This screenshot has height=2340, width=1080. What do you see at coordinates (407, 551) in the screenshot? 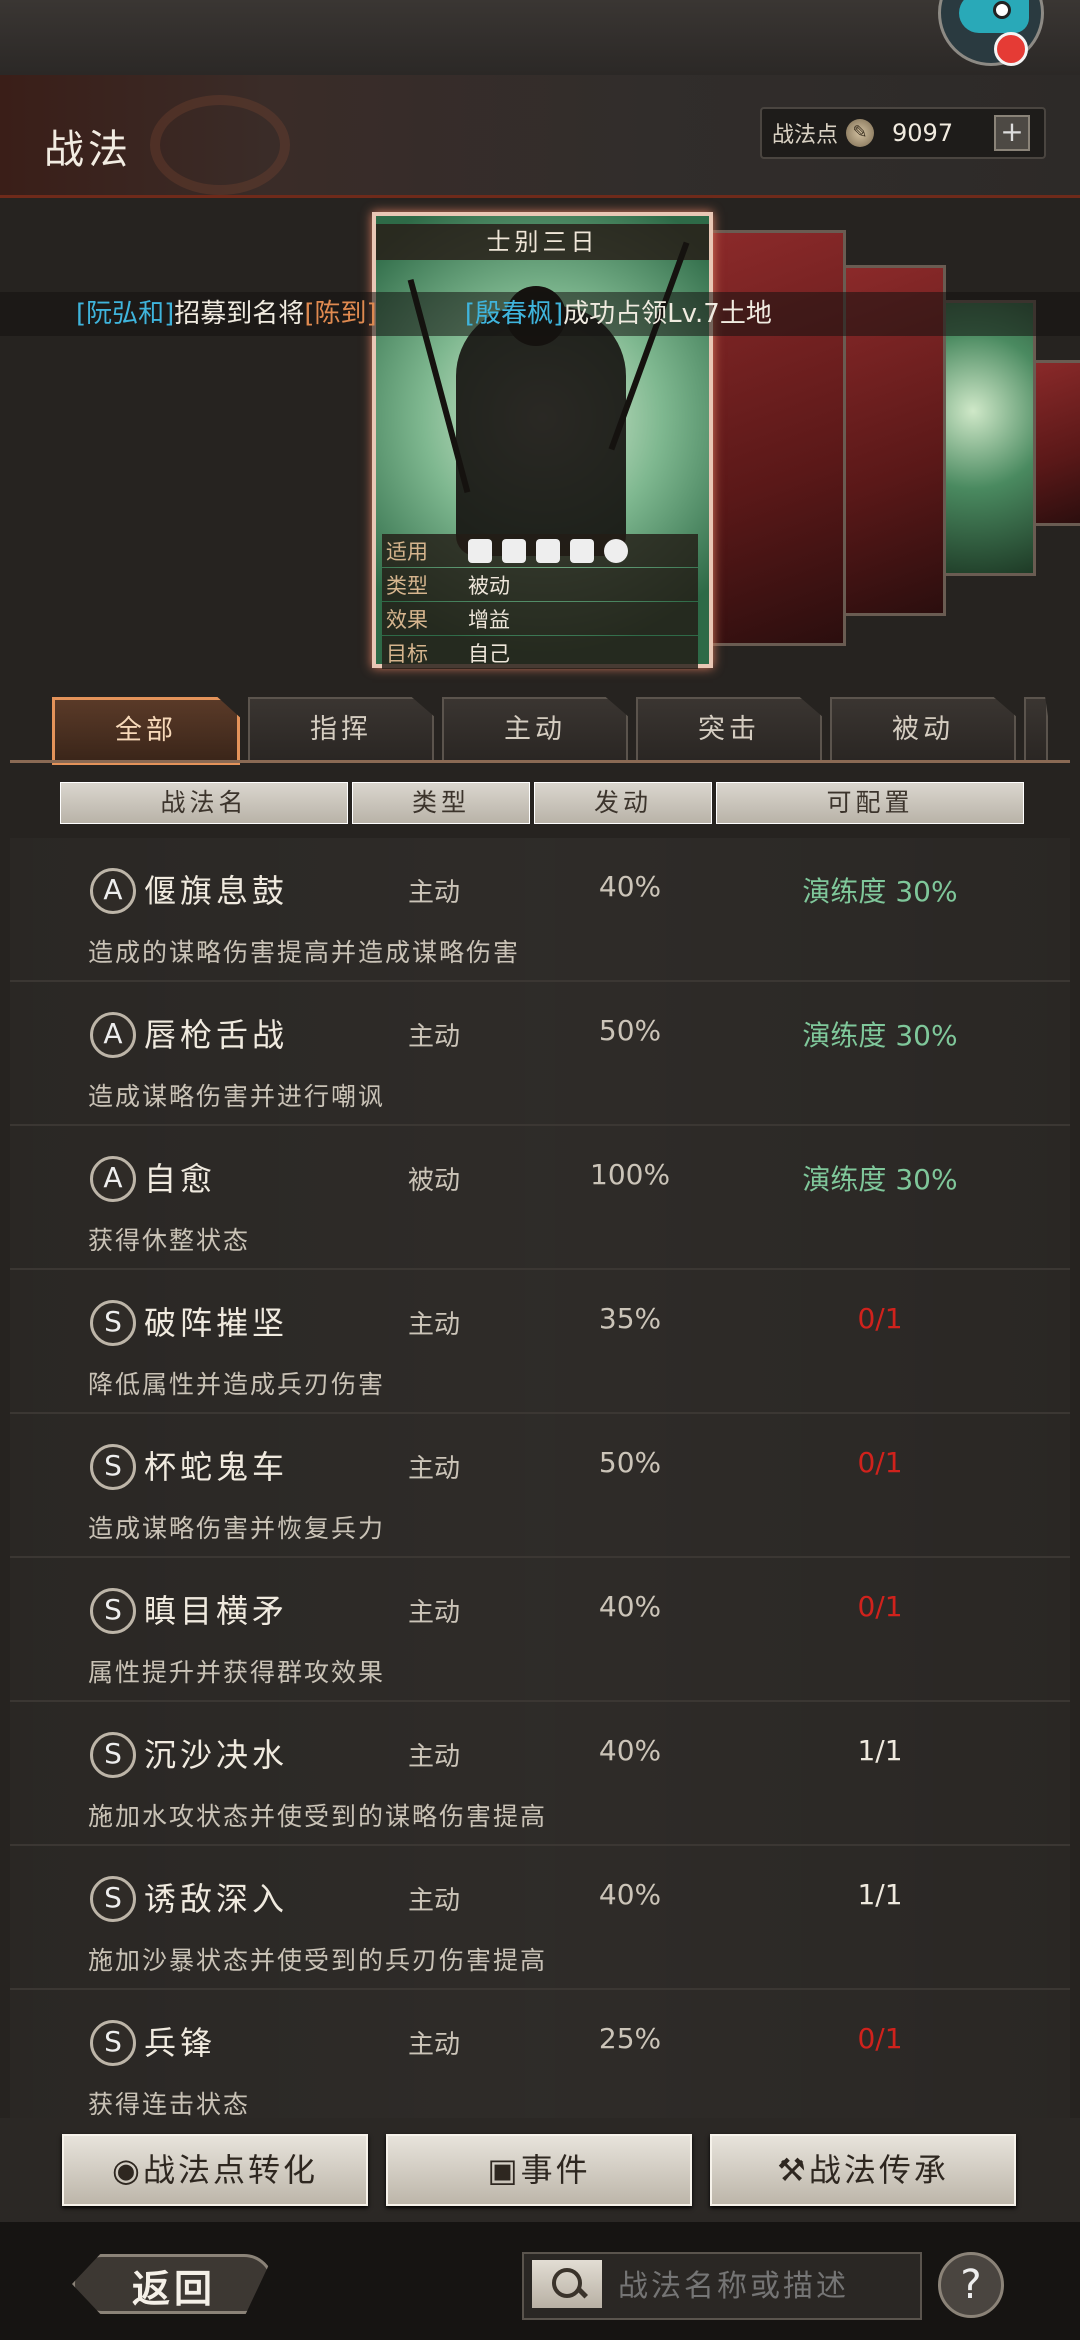
I see `card-info-key: 适用` at bounding box center [407, 551].